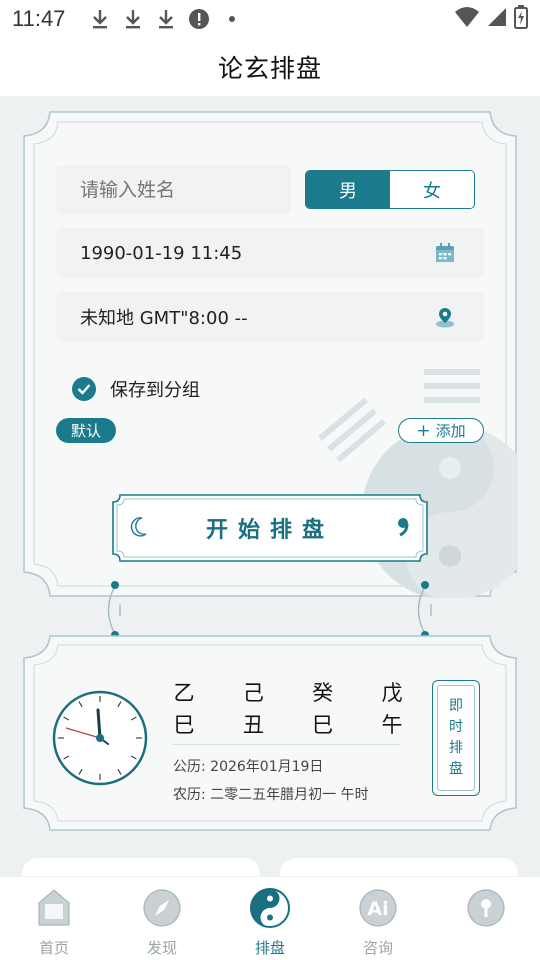 This screenshot has height=960, width=540. What do you see at coordinates (377, 948) in the screenshot?
I see `nav-consult-label: 咨询` at bounding box center [377, 948].